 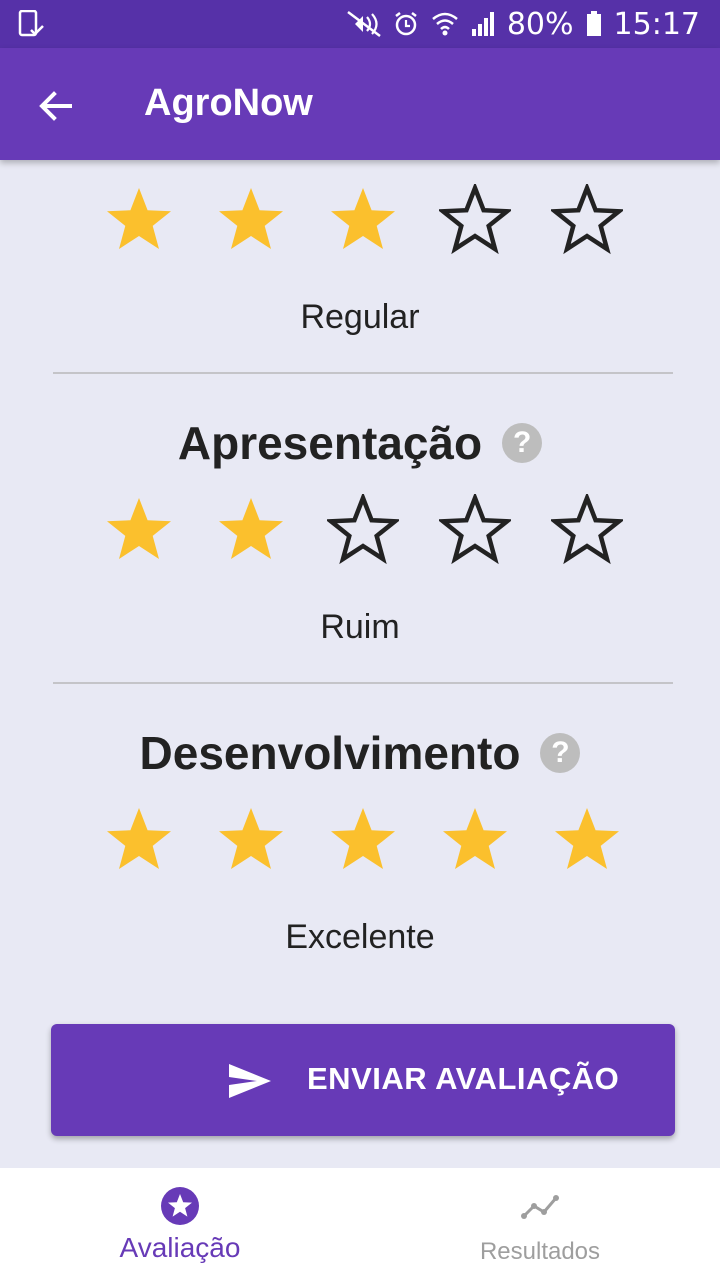 I want to click on section-title-desenvolvimento: Desenvolvimento?, so click(x=360, y=751).